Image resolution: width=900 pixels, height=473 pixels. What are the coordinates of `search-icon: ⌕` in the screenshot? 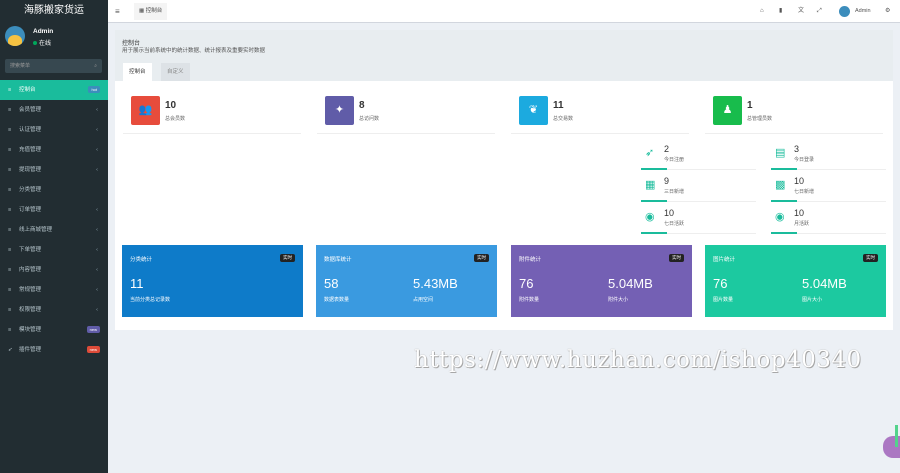 It's located at (95, 66).